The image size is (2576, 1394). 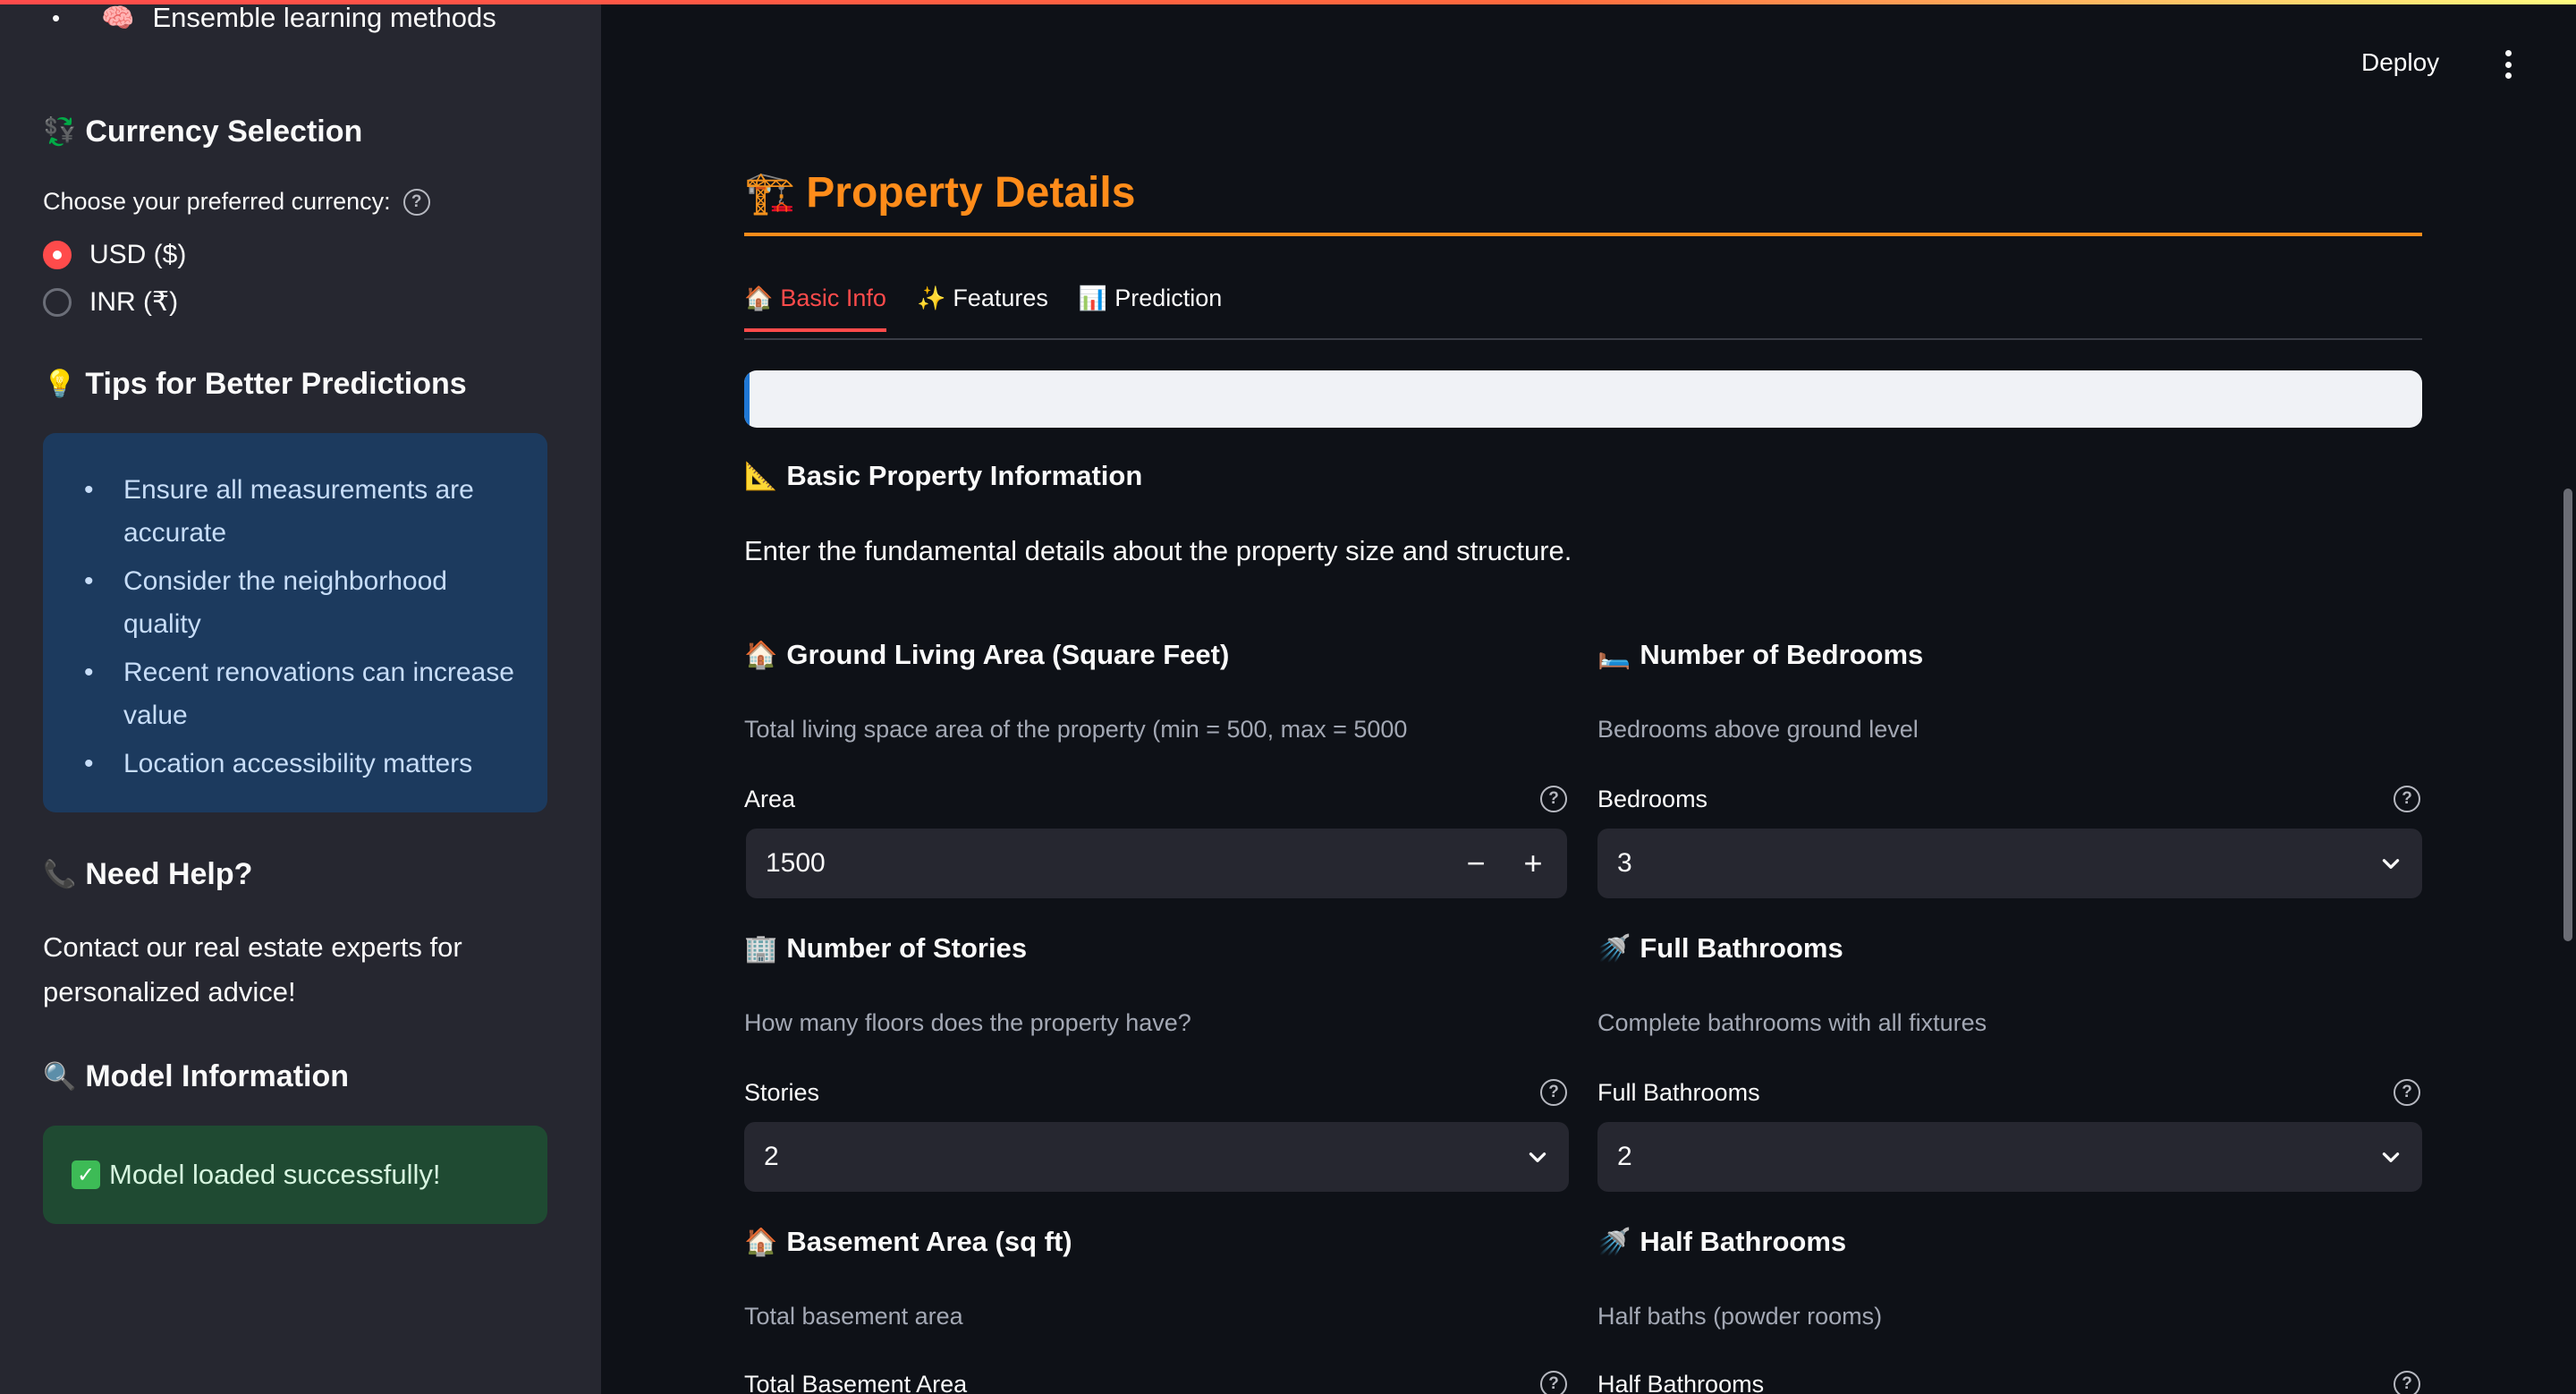 What do you see at coordinates (1008, 654) in the screenshot?
I see `field-heading-text: Ground Living Area (Square Feet)` at bounding box center [1008, 654].